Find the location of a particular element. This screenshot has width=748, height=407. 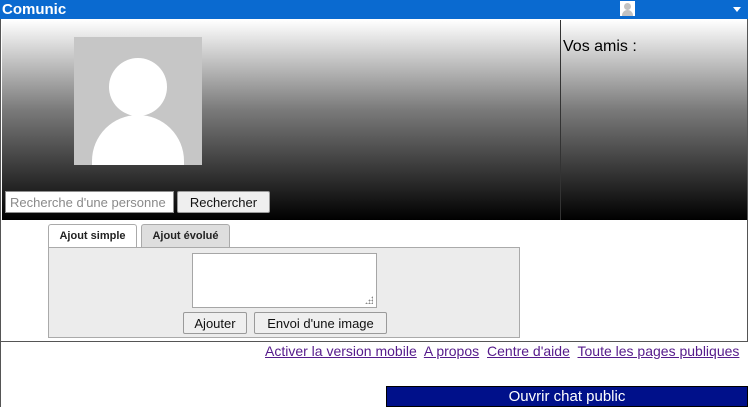

avatar-body-shape is located at coordinates (138, 140).